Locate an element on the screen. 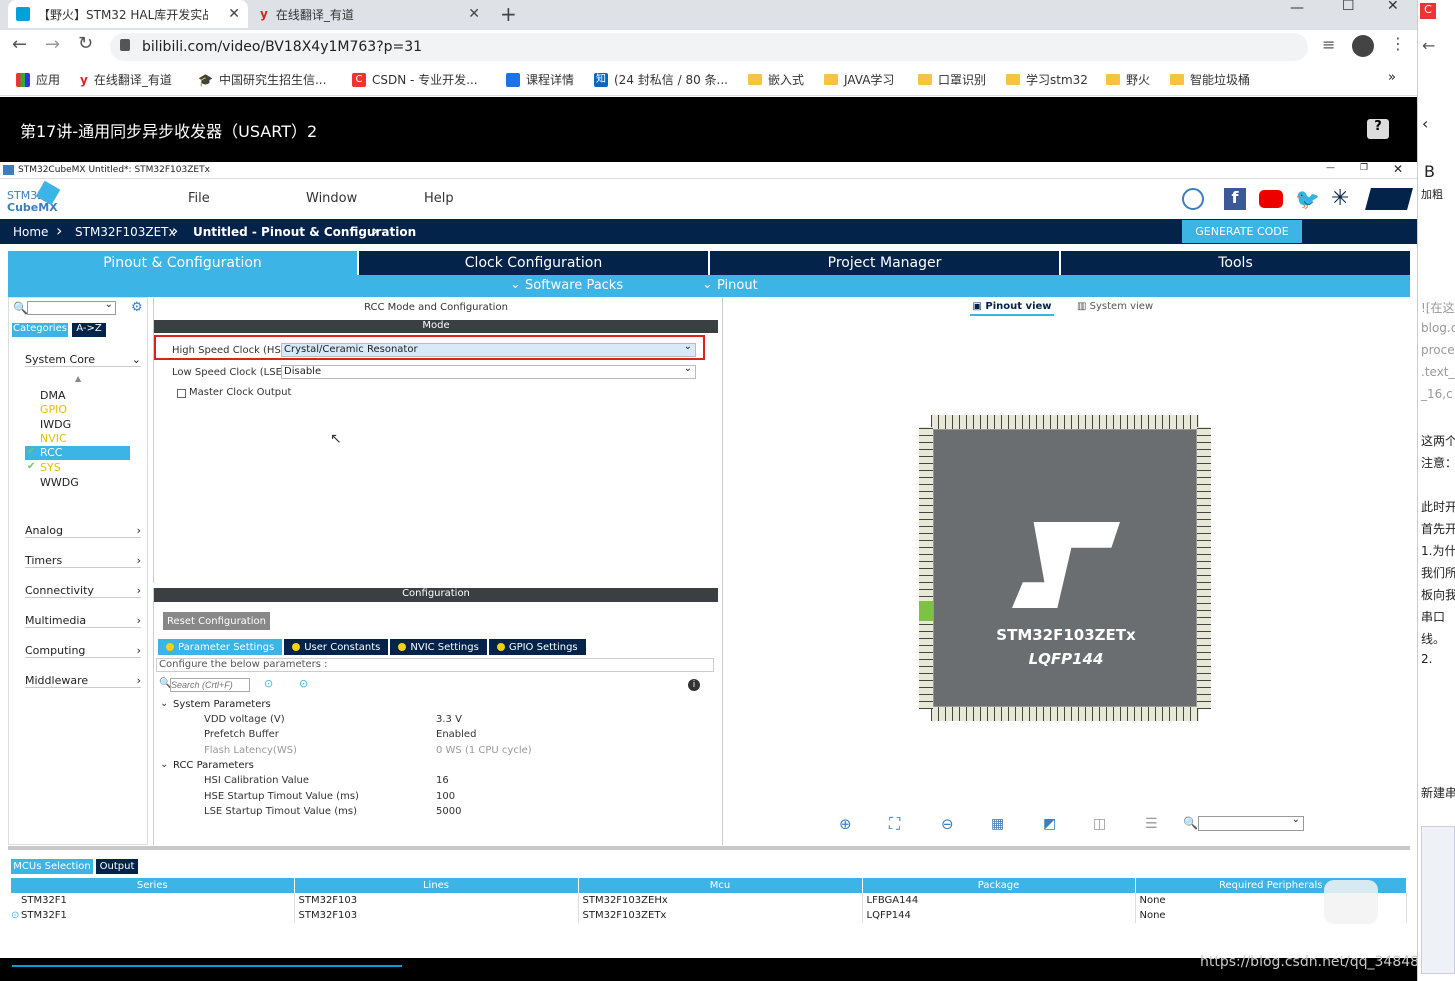  bookmark-trash: 智能垃圾桶 is located at coordinates (1210, 79).